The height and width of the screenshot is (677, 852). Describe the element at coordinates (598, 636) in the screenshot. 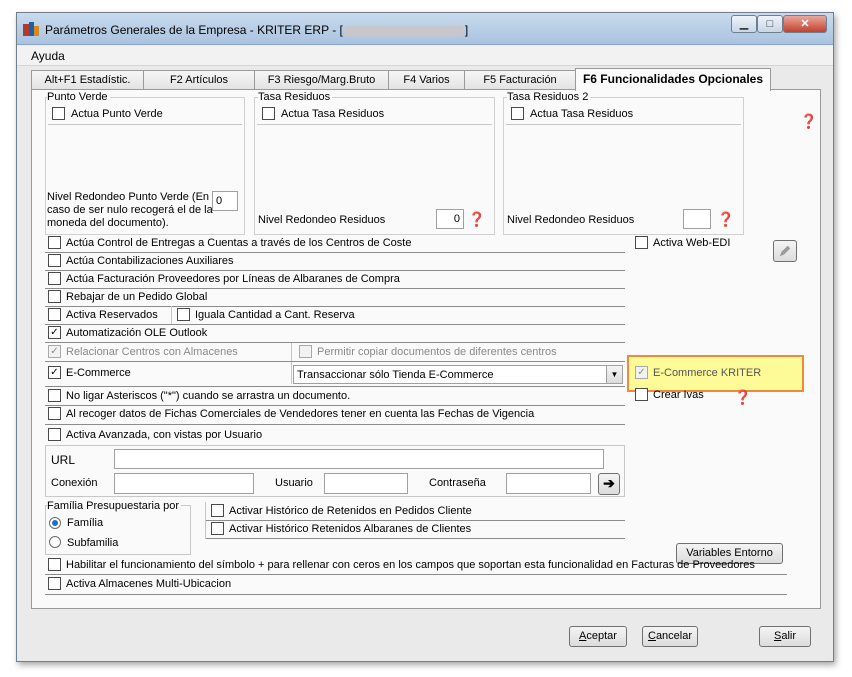

I see `aceptar-button: Aceptar` at that location.